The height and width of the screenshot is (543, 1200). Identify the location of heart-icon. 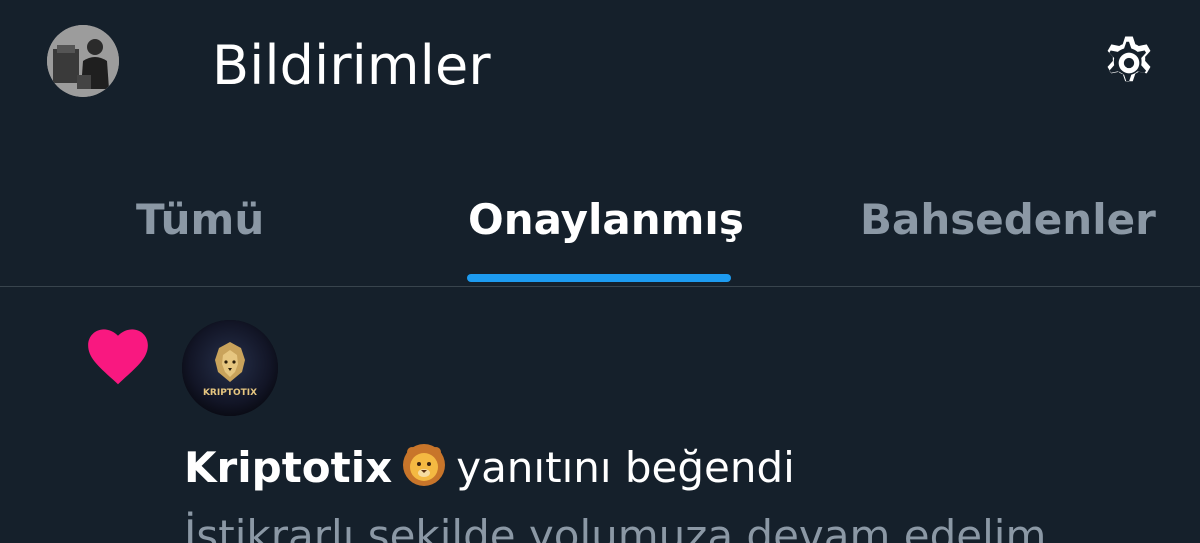
(118, 357).